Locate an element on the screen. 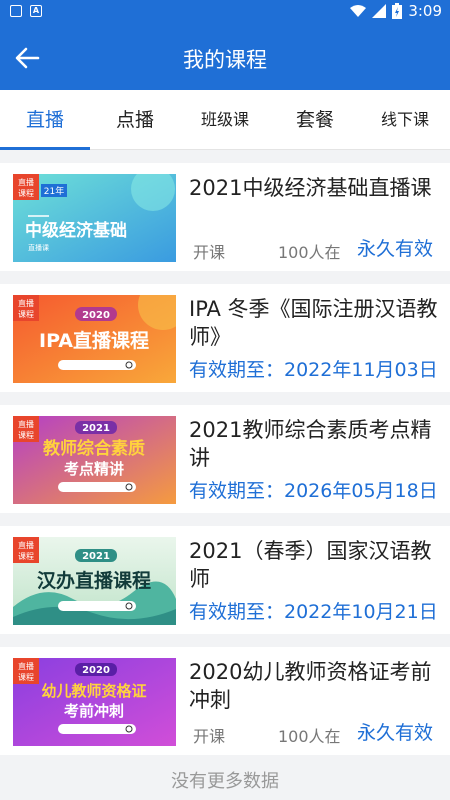 The height and width of the screenshot is (800, 450). course-title: 2021（春季）国家汉语教师 is located at coordinates (310, 565).